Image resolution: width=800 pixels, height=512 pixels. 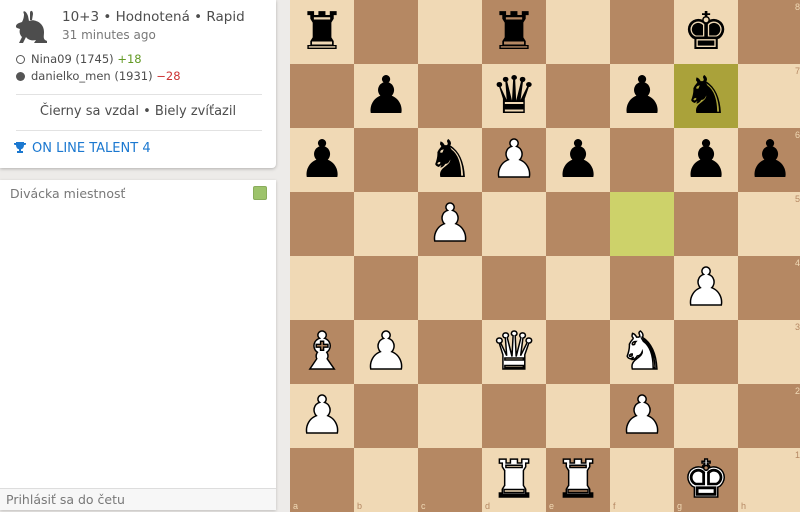 What do you see at coordinates (578, 96) in the screenshot?
I see `square-e7` at bounding box center [578, 96].